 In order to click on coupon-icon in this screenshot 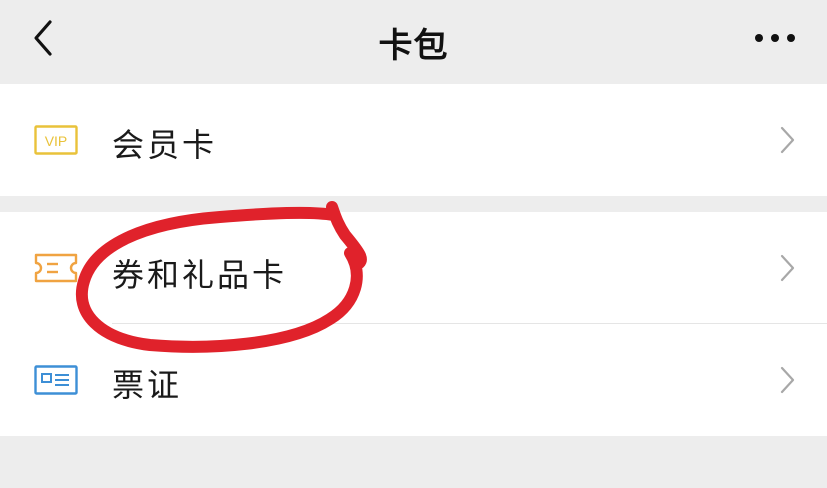, I will do `click(56, 268)`.